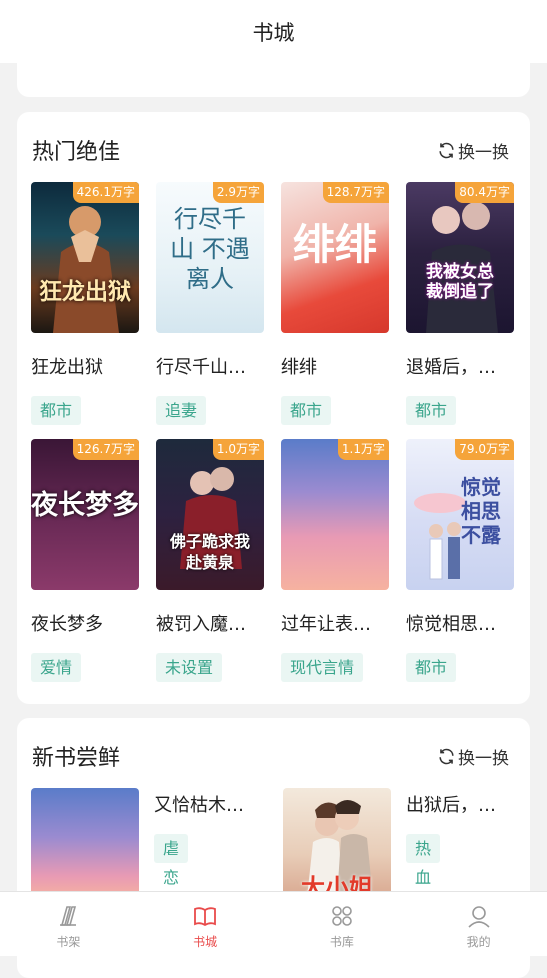  What do you see at coordinates (355, 192) in the screenshot?
I see `word-count-badge: 128.7万字` at bounding box center [355, 192].